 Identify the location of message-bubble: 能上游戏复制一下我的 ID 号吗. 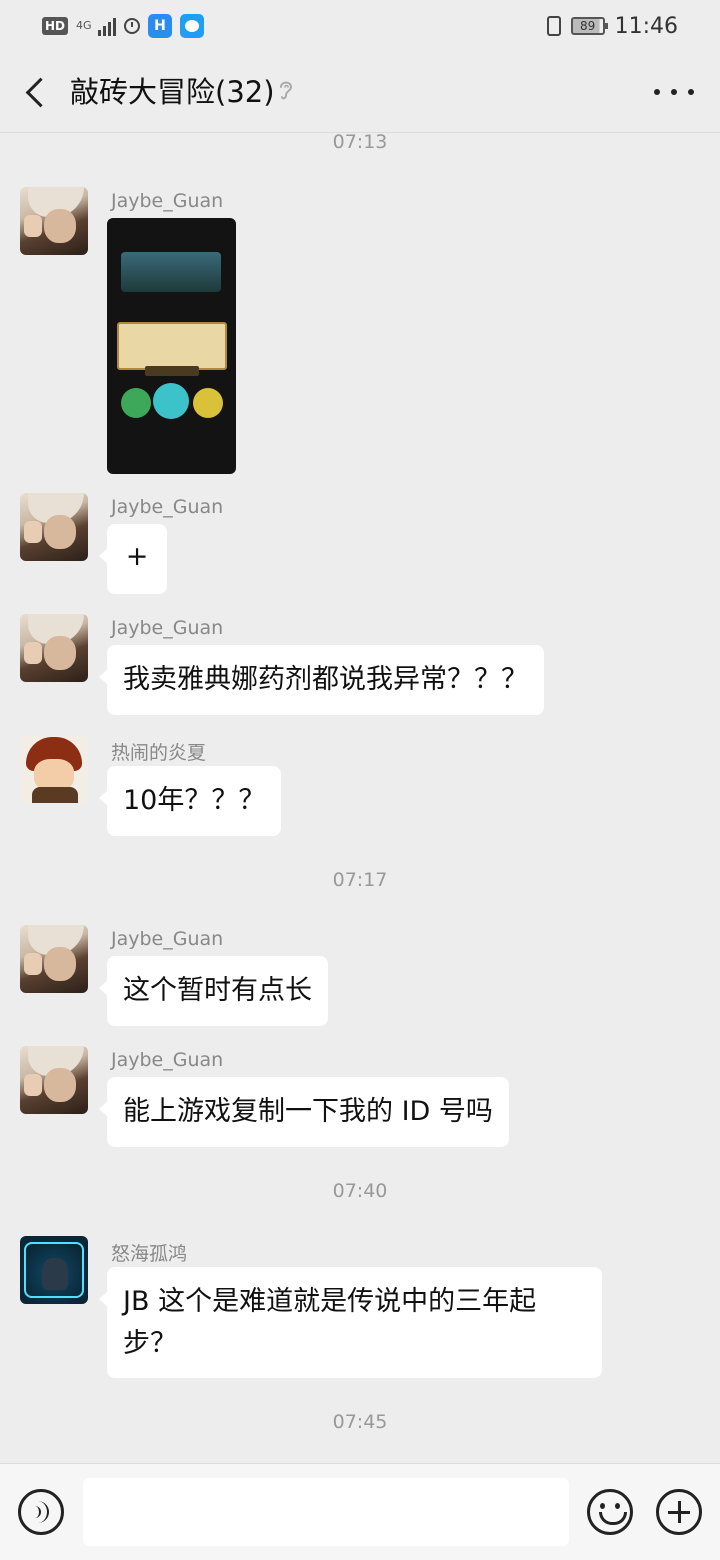
(304, 1112).